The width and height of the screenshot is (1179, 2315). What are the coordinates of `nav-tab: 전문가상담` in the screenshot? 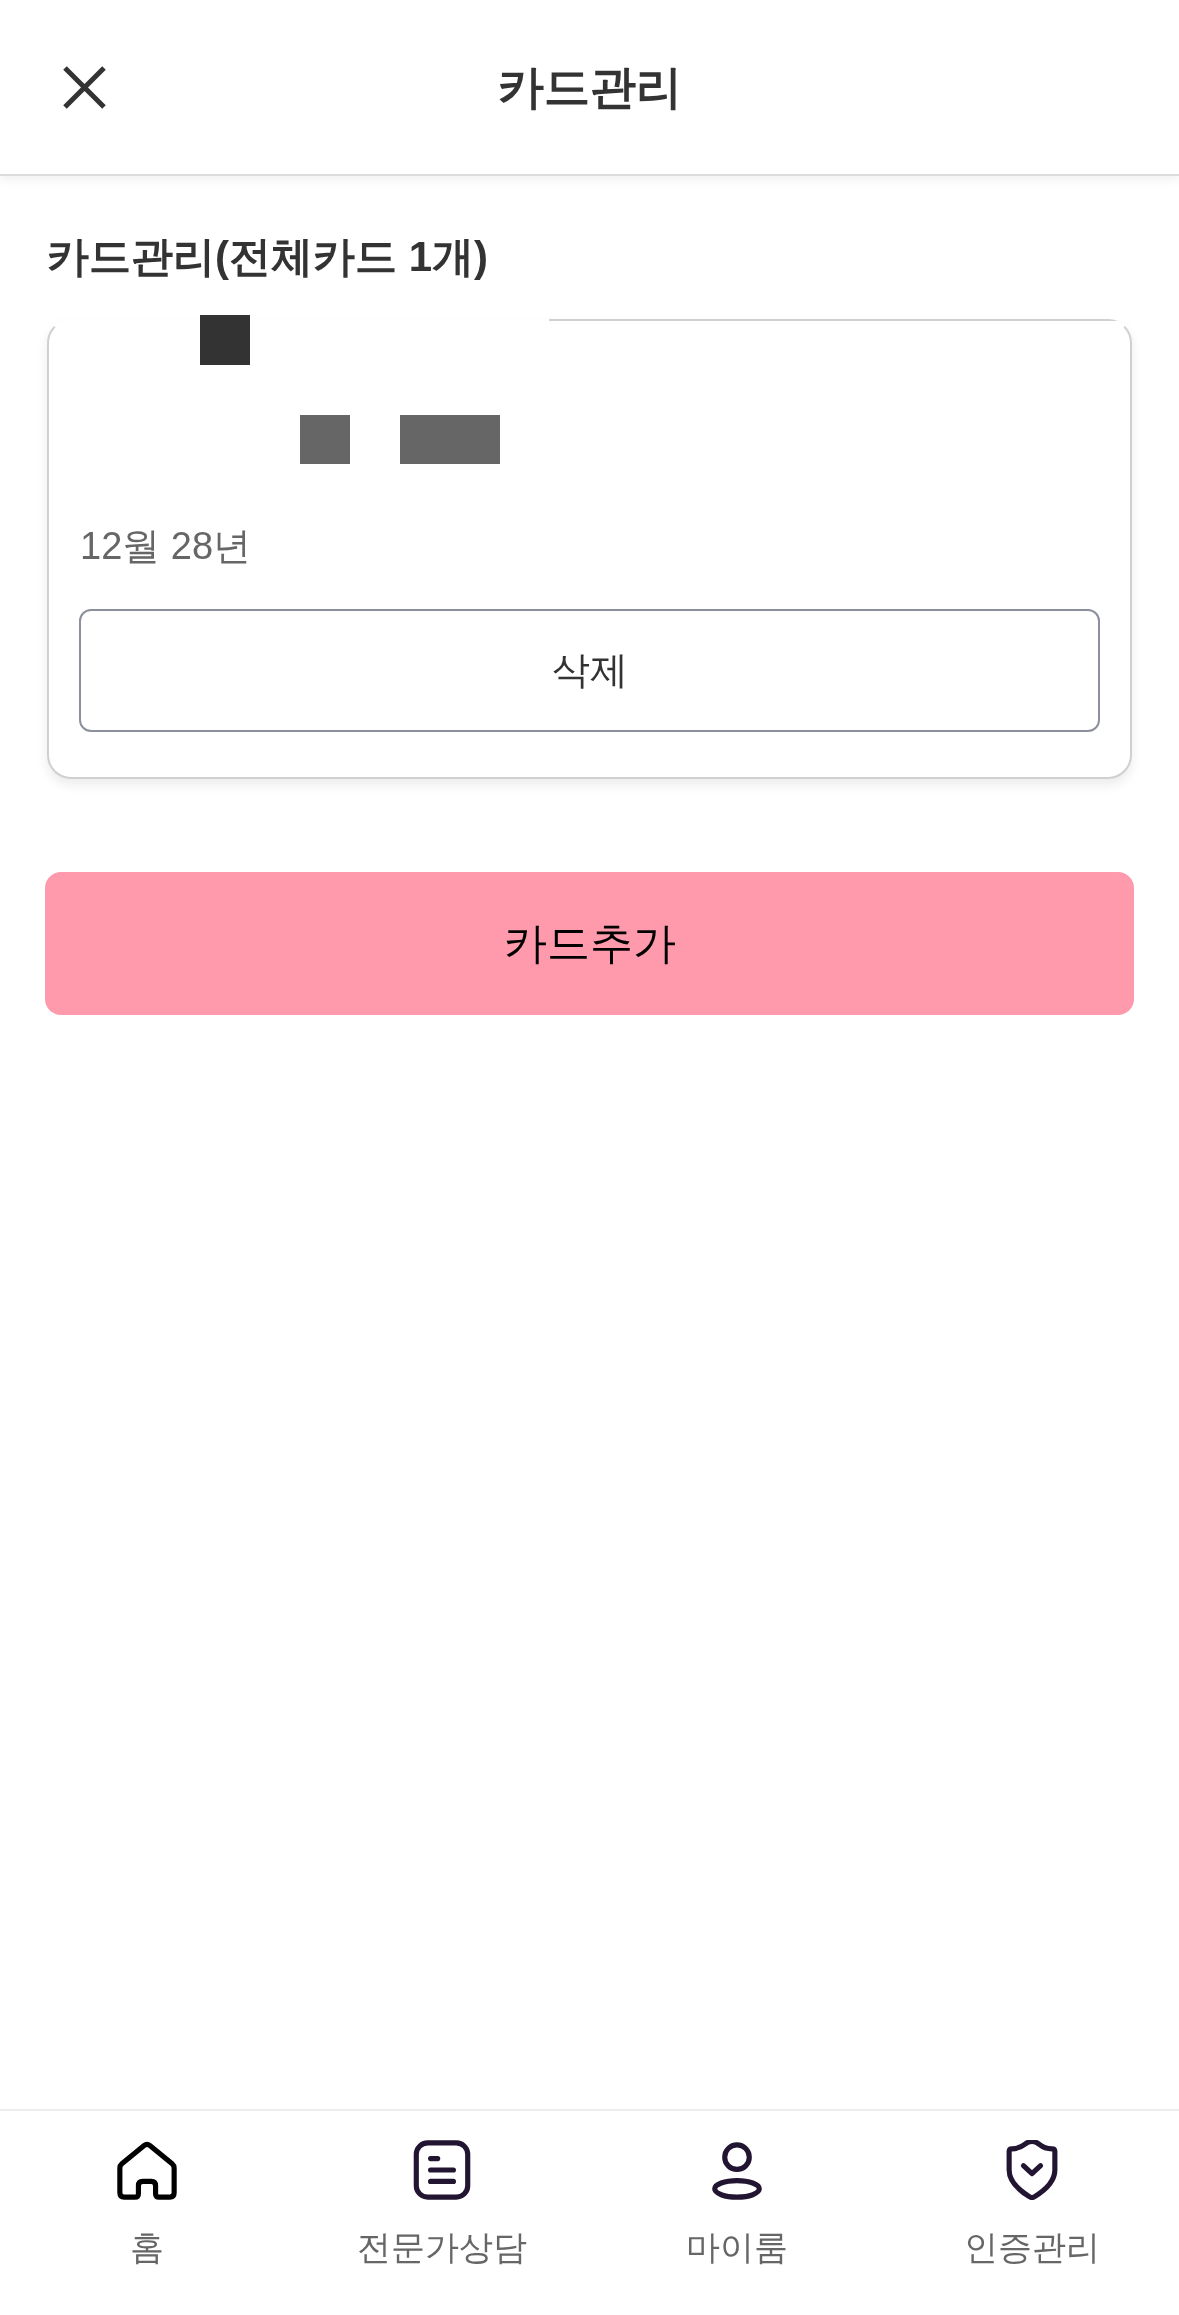 It's located at (442, 2204).